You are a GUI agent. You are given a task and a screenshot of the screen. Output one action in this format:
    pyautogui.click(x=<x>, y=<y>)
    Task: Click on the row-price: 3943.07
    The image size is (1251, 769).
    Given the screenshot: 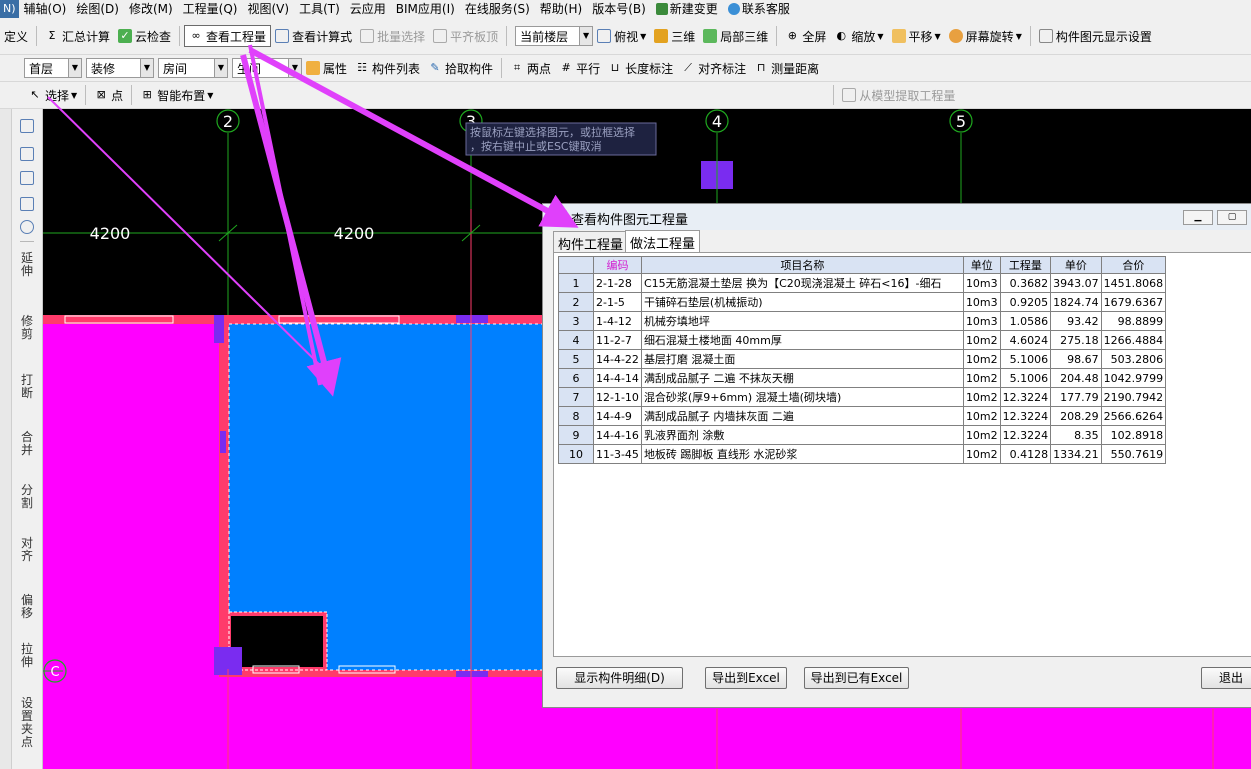 What is the action you would take?
    pyautogui.click(x=1076, y=283)
    